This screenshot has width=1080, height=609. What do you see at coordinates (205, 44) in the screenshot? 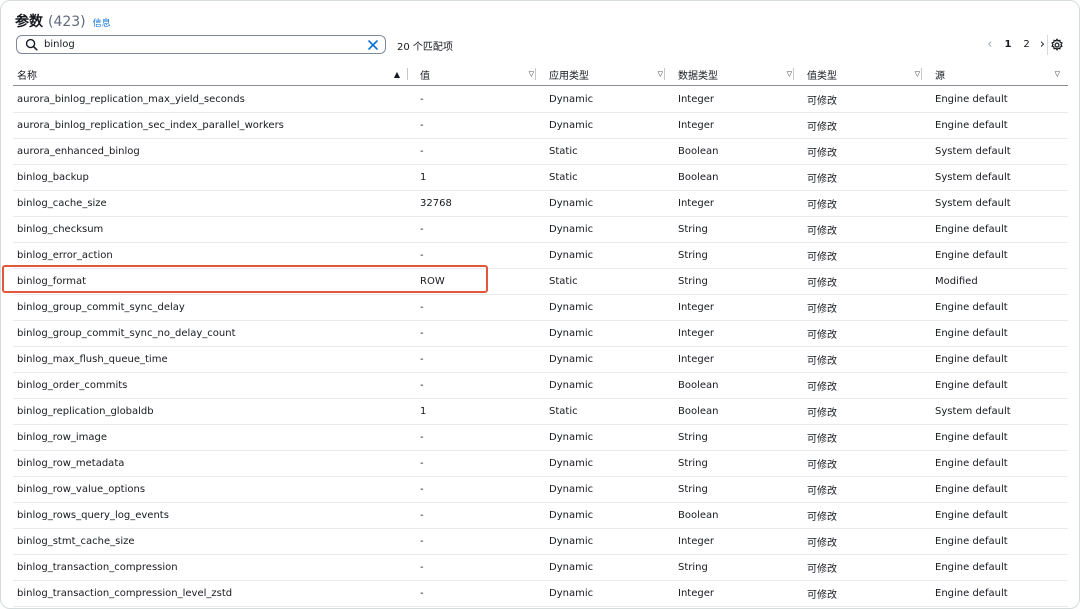
I see `search-value: binlog` at bounding box center [205, 44].